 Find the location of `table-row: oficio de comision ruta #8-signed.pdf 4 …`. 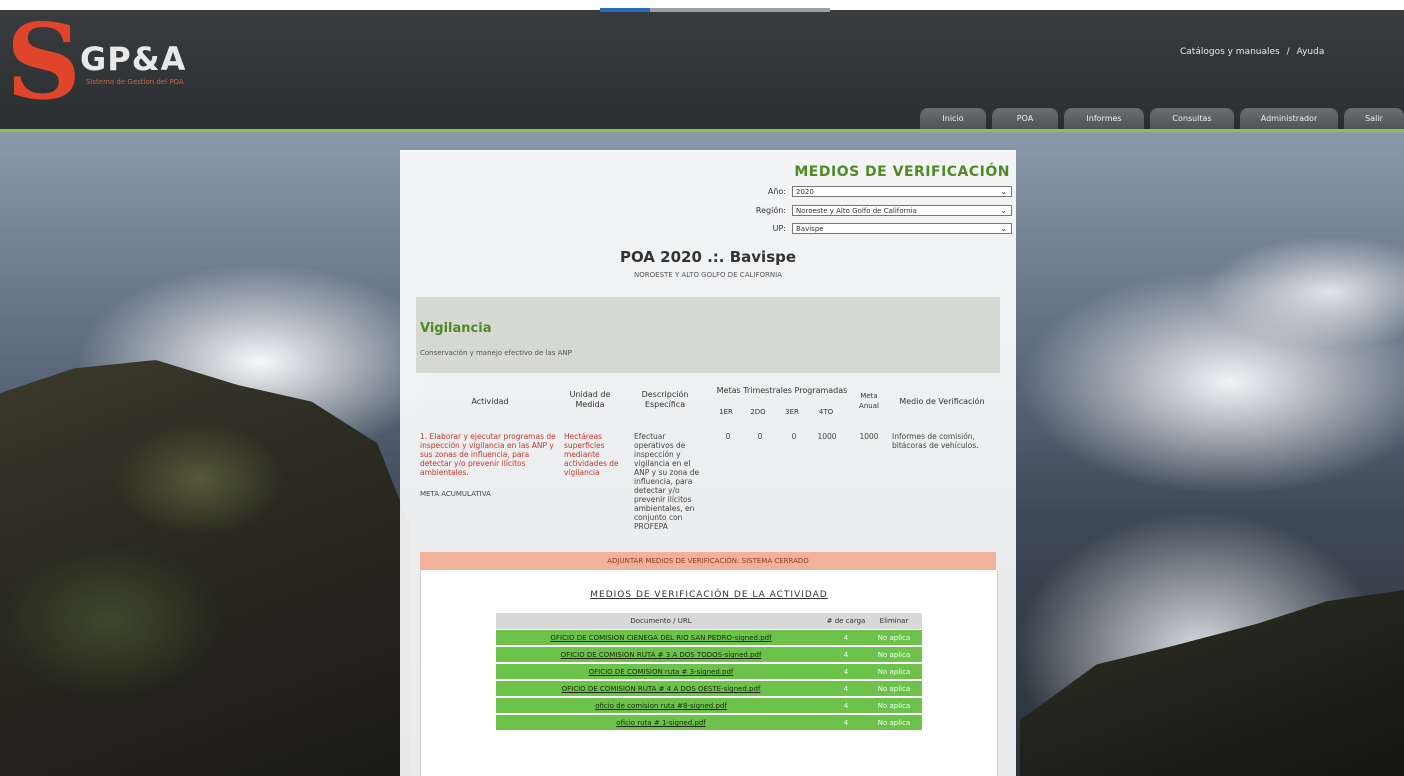

table-row: oficio de comision ruta #8-signed.pdf 4 … is located at coordinates (709, 706).